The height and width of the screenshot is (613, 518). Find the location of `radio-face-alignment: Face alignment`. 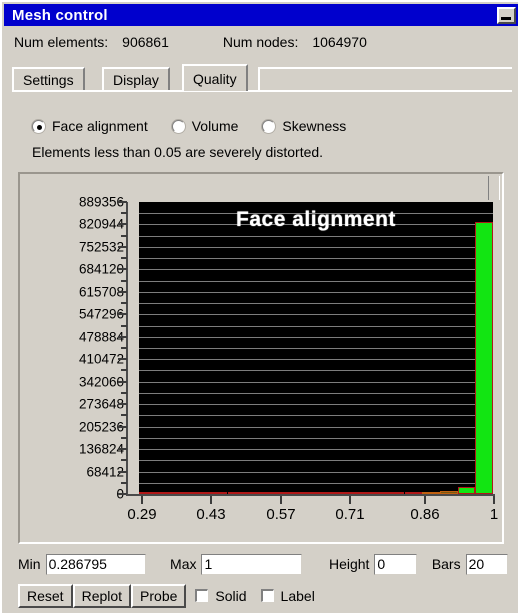

radio-face-alignment: Face alignment is located at coordinates (90, 126).